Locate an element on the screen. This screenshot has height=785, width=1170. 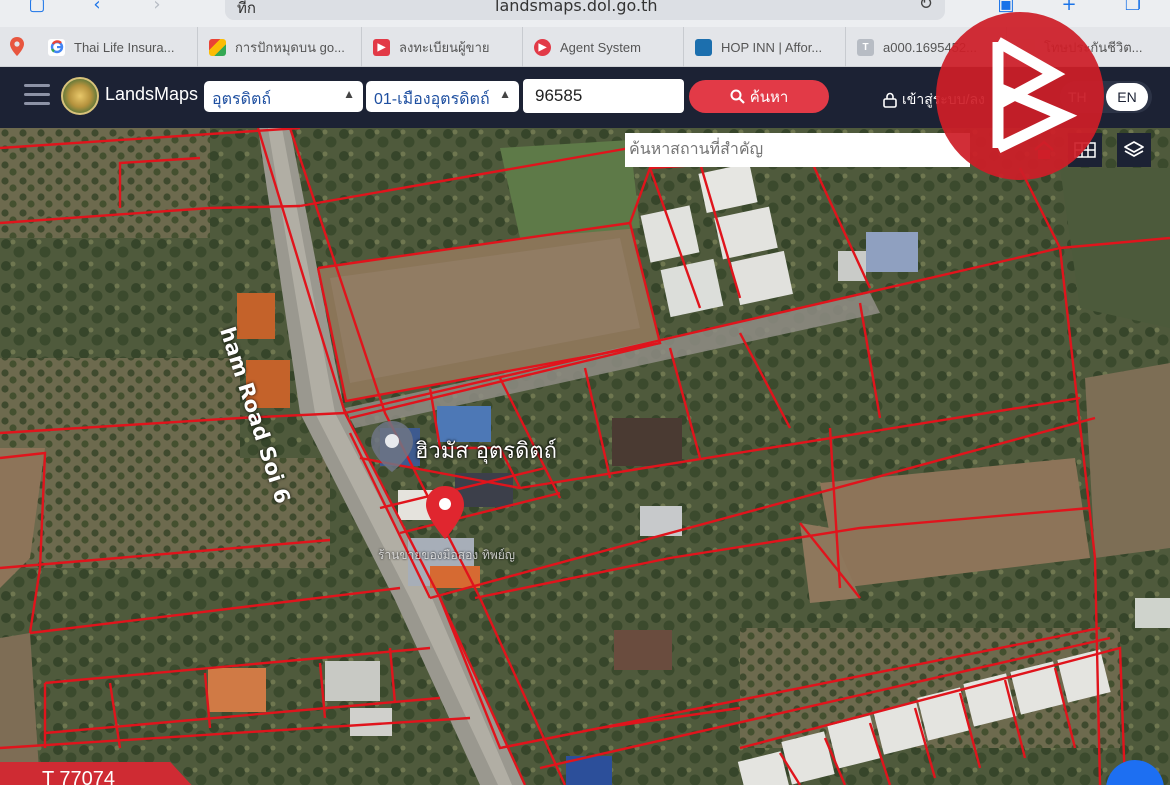
tab-agent-system: ▶ Agent System is located at coordinates (604, 47).